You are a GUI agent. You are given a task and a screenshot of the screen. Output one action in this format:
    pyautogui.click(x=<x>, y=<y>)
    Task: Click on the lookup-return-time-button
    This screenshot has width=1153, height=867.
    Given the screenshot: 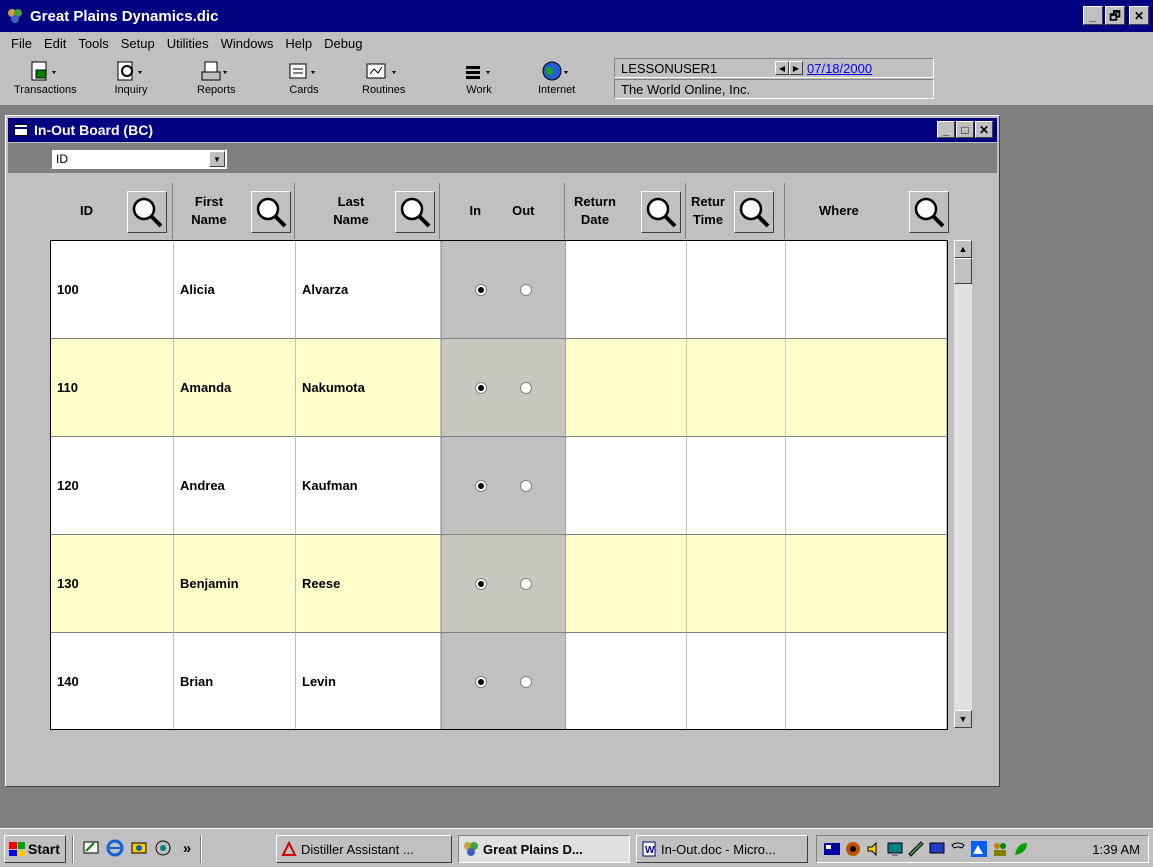 What is the action you would take?
    pyautogui.click(x=754, y=212)
    